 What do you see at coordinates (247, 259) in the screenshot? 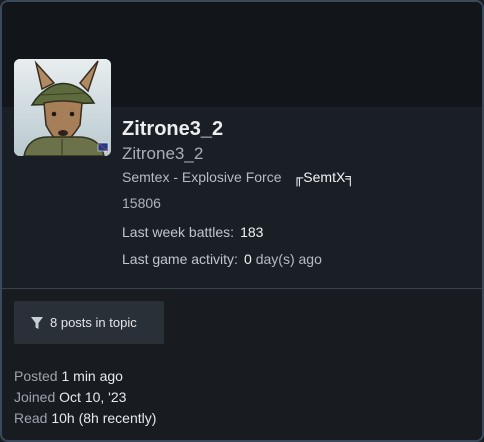
I see `last-activity-value: 0` at bounding box center [247, 259].